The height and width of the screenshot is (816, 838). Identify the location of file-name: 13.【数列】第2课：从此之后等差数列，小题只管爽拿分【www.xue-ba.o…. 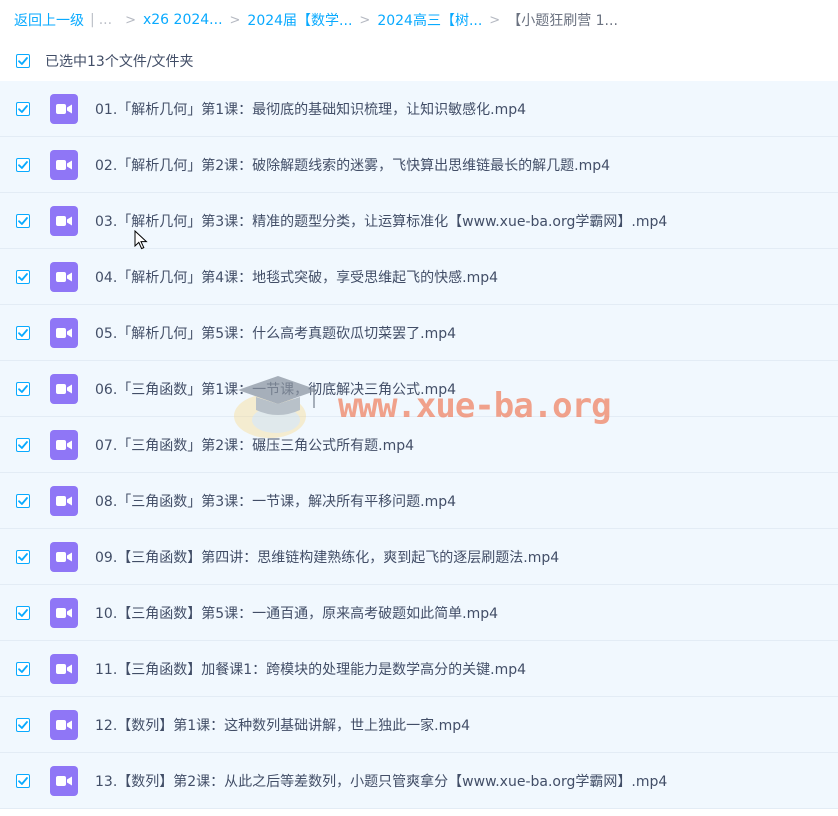
(381, 781).